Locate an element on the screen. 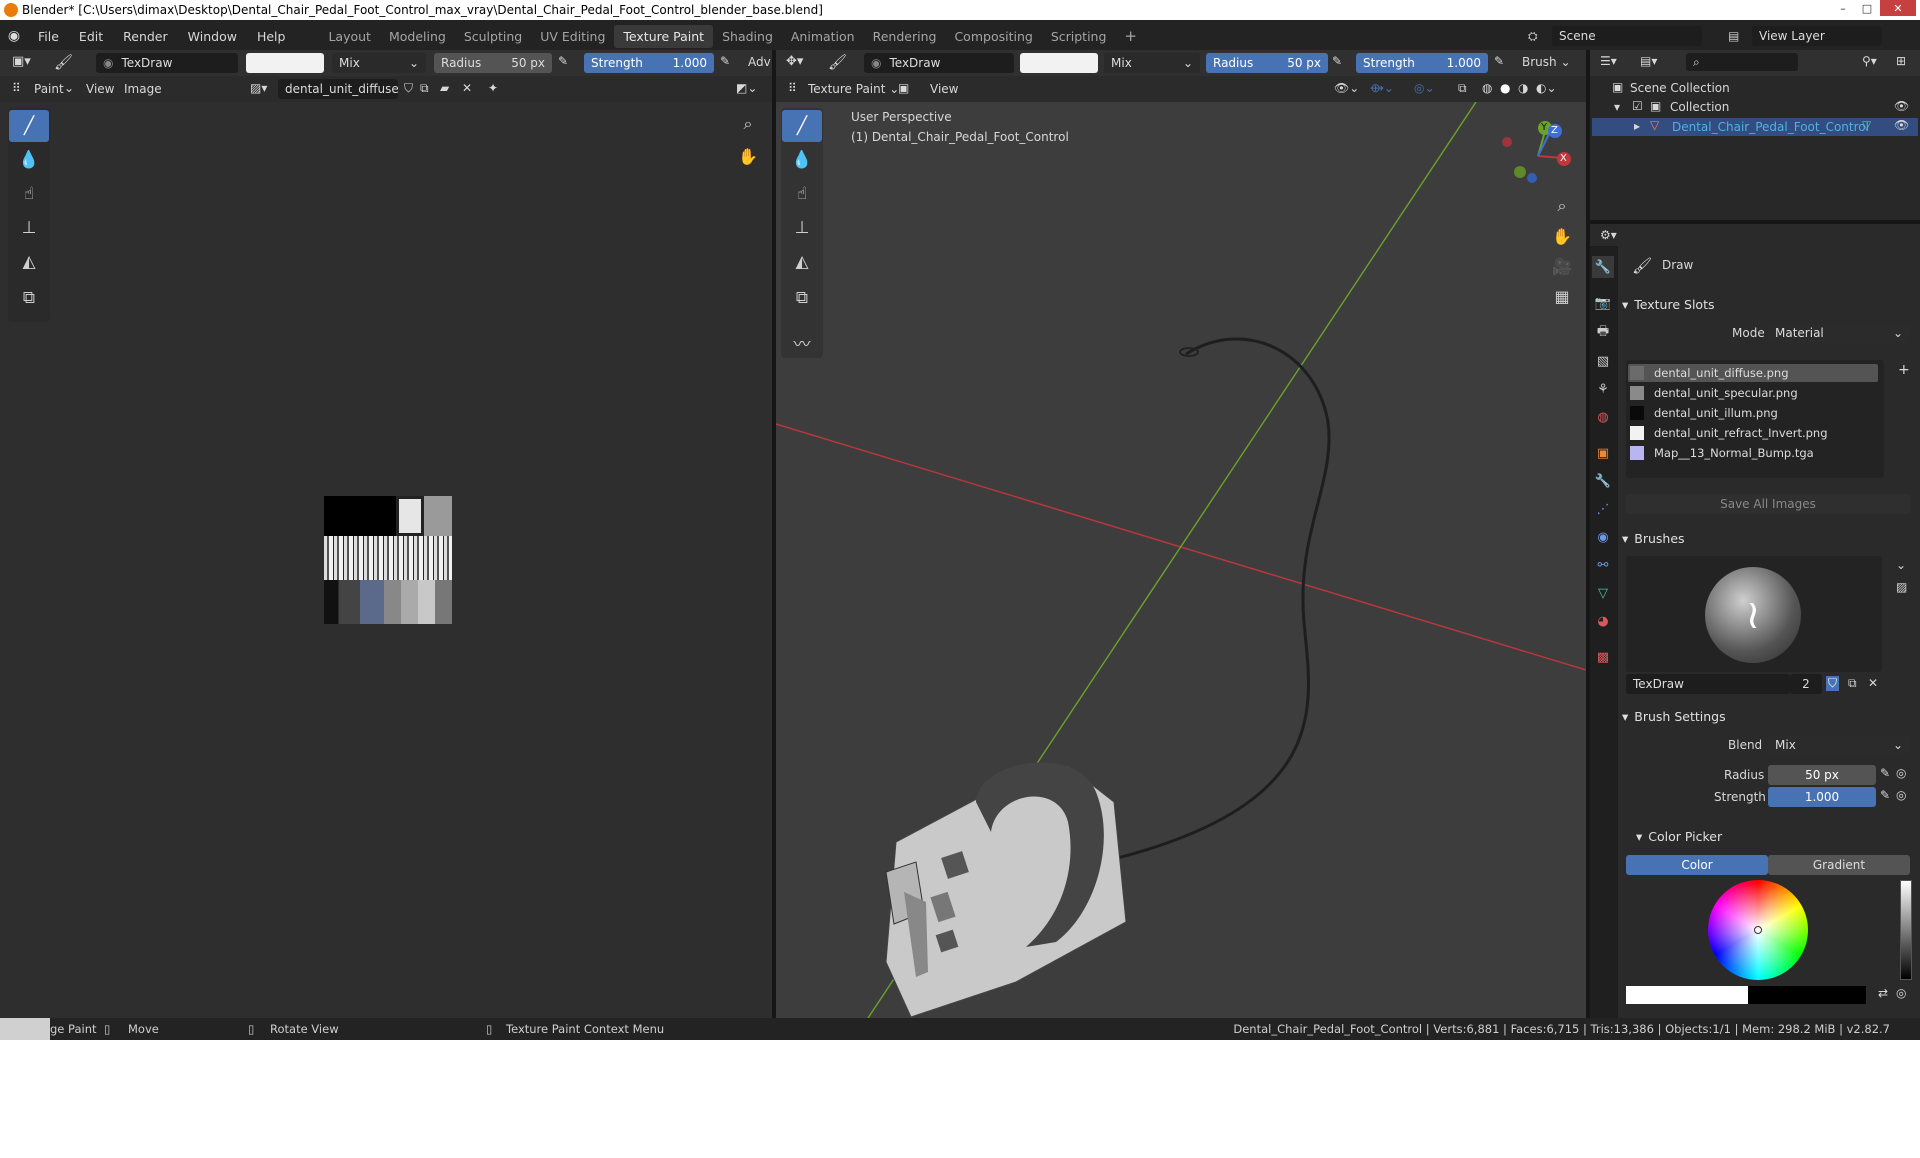  texture-slot-1: dental_unit_diffuse.png is located at coordinates (1754, 373).